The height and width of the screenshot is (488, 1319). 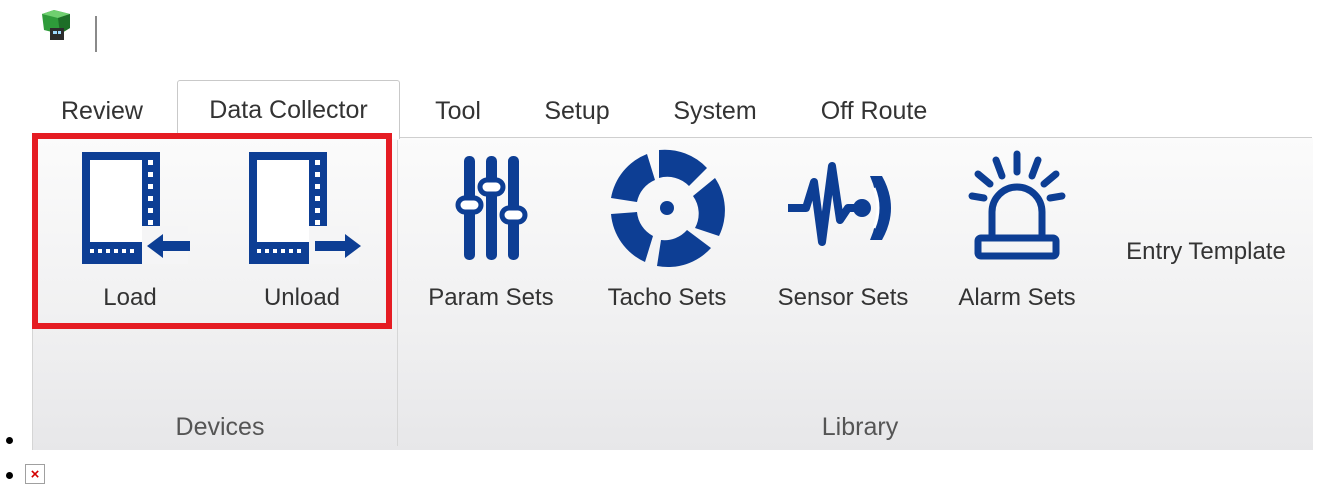 I want to click on sensor-icon, so click(x=839, y=204).